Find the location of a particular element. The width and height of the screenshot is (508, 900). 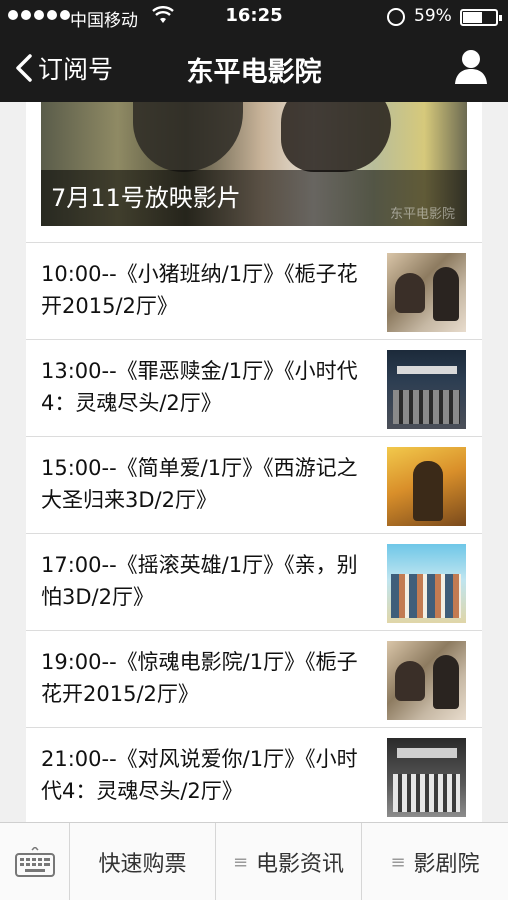

rotation-lock-icon is located at coordinates (396, 17).